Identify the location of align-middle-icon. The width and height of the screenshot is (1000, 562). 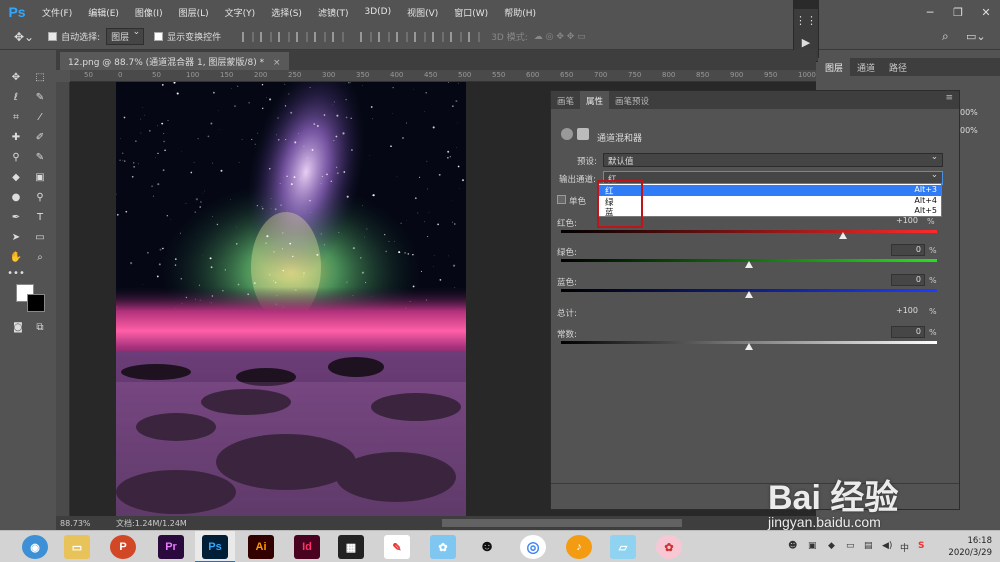
(266, 36).